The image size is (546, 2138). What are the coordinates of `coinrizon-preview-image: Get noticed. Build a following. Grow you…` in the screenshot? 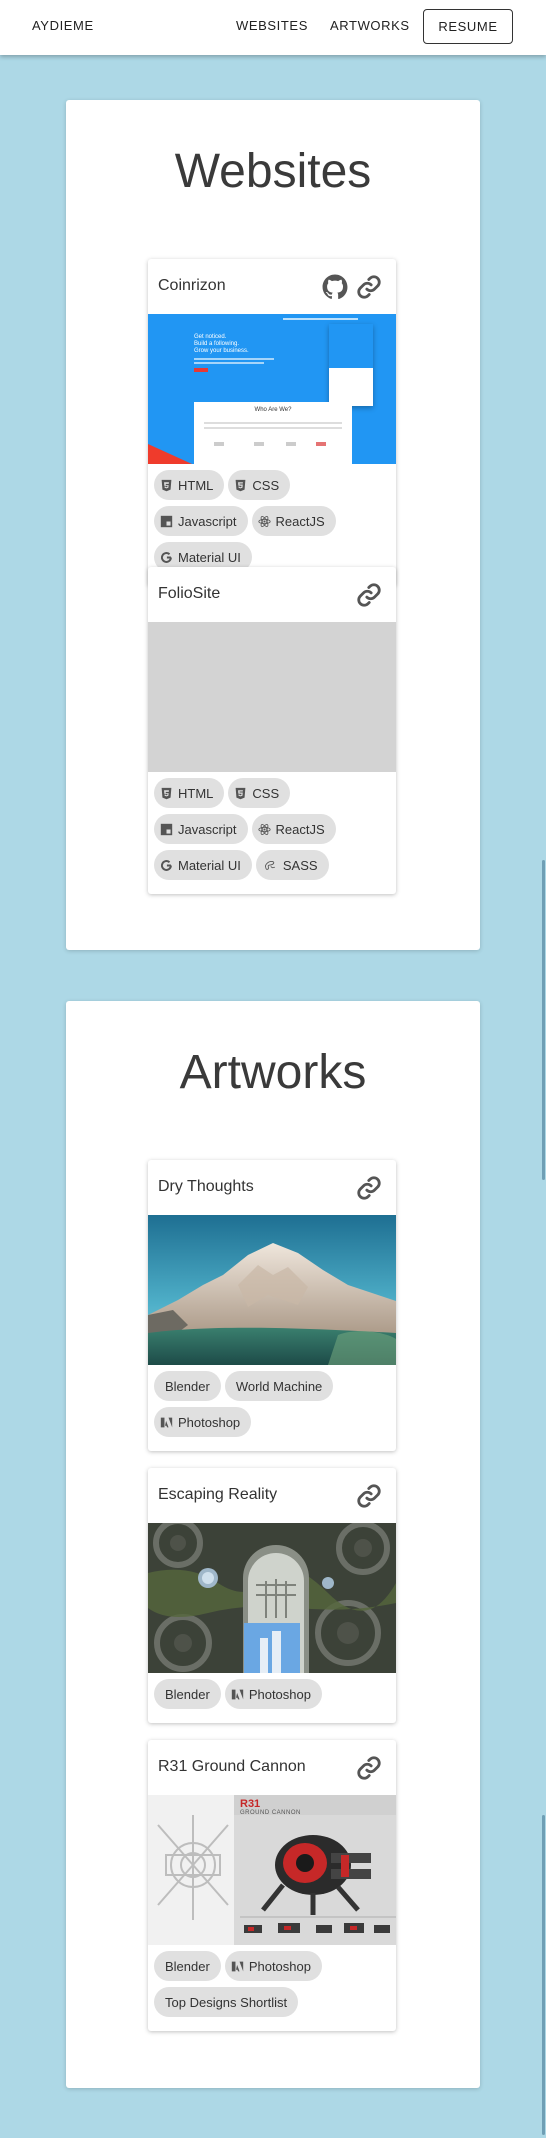 It's located at (272, 389).